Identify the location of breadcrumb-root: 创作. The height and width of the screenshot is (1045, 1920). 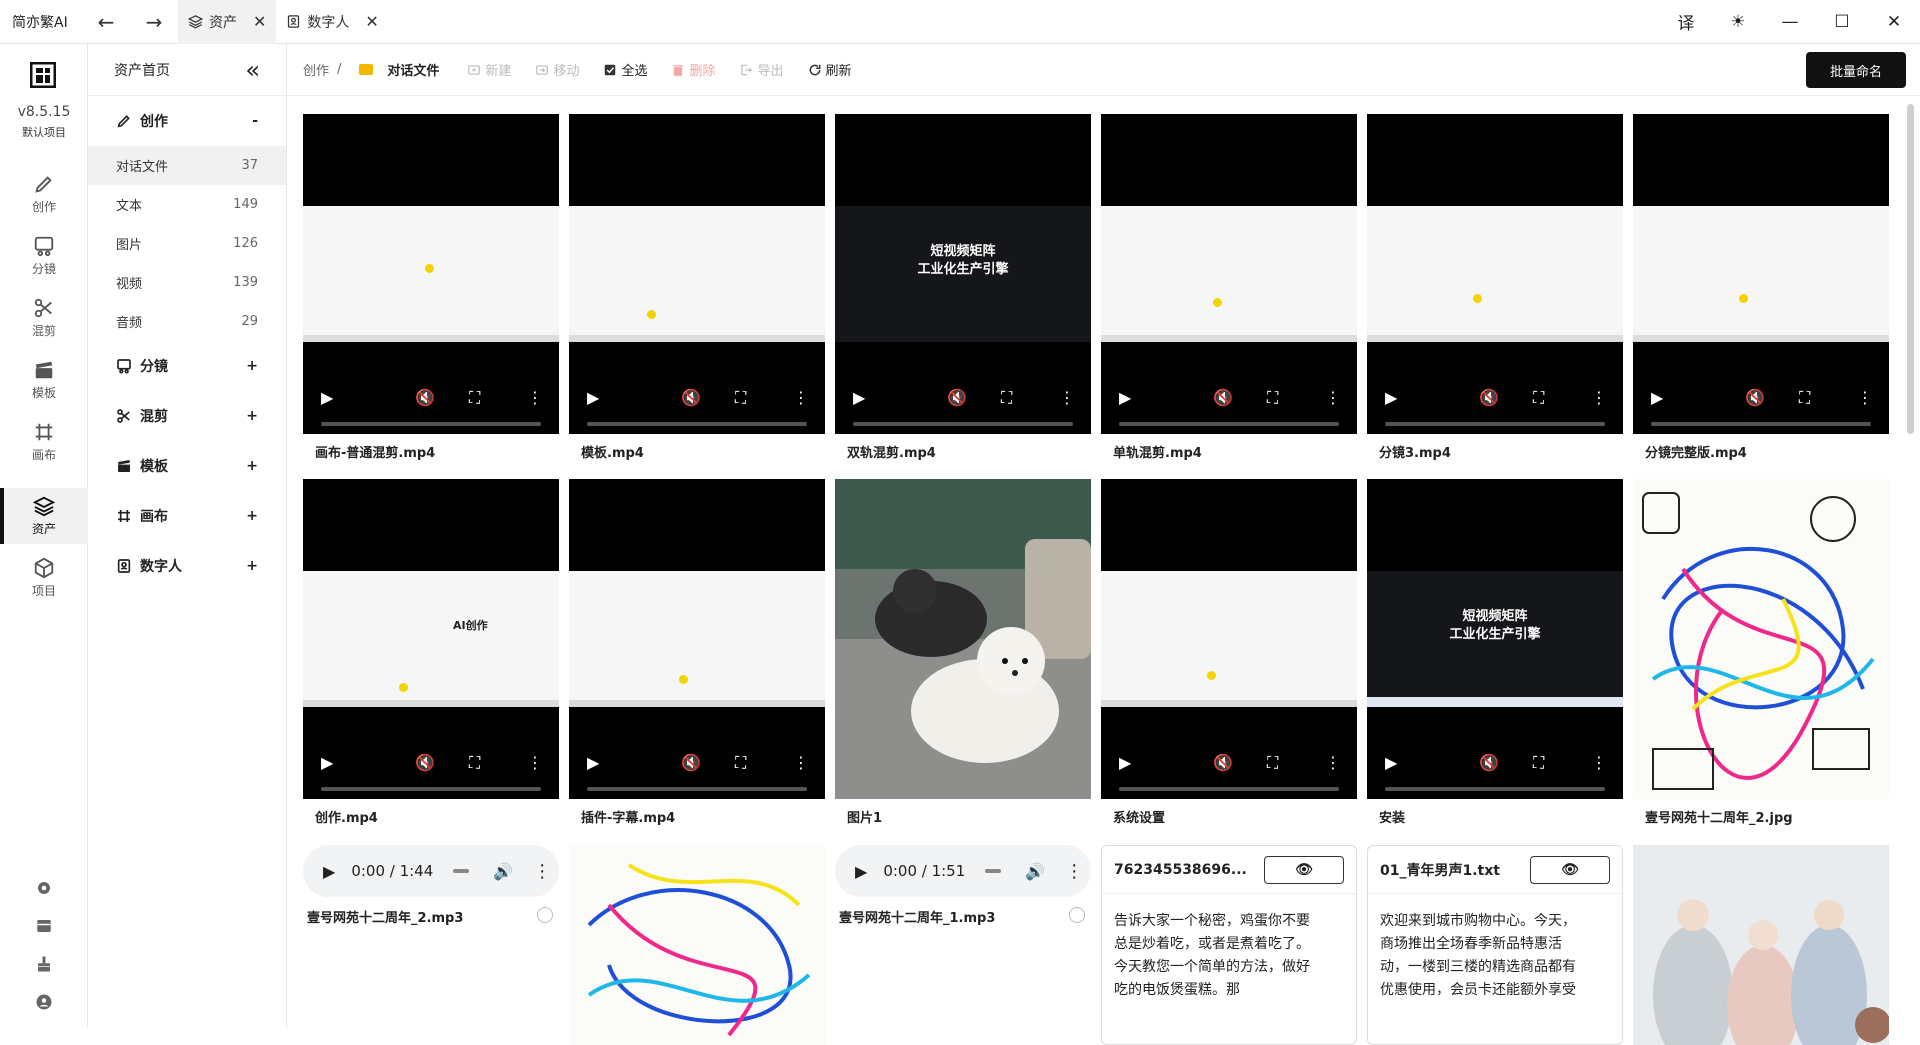
(316, 69).